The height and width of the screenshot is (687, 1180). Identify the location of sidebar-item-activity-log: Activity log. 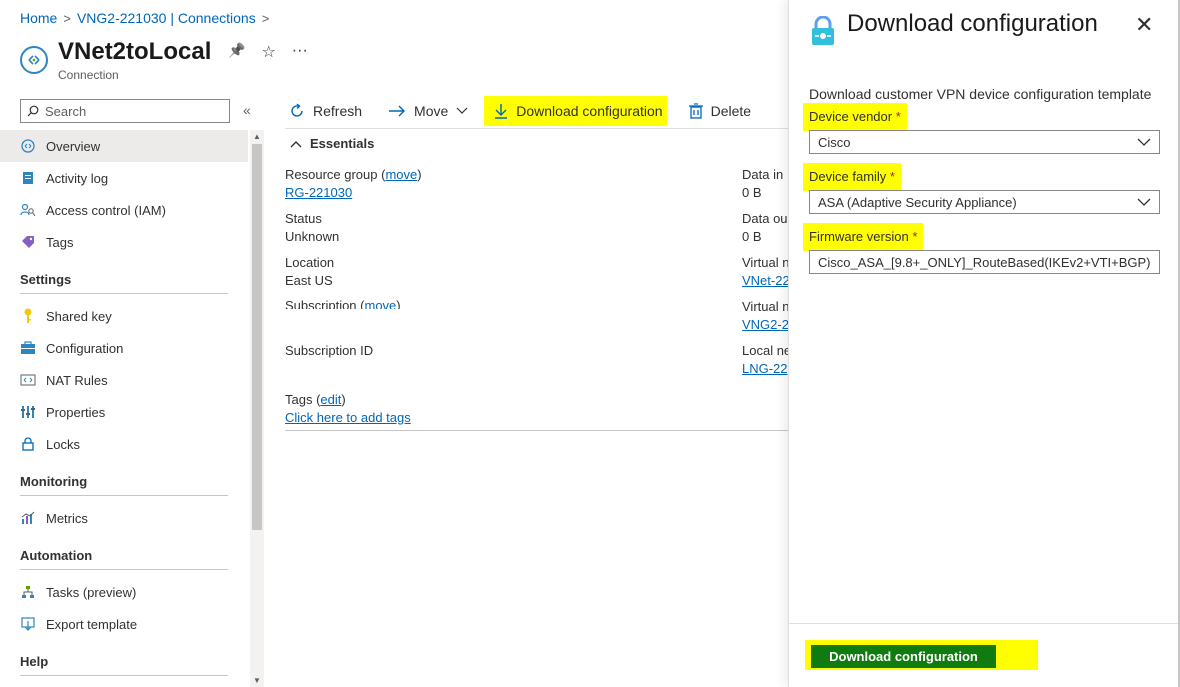
(124, 178).